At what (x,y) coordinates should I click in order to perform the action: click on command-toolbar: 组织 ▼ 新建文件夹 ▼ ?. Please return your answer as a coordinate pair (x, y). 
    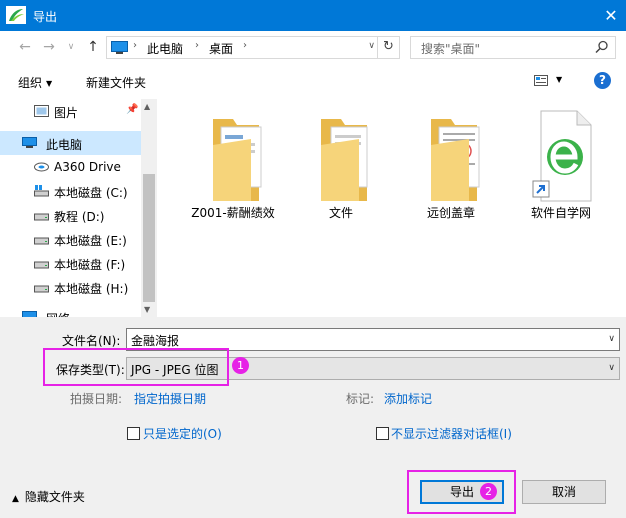
    Looking at the image, I should click on (313, 81).